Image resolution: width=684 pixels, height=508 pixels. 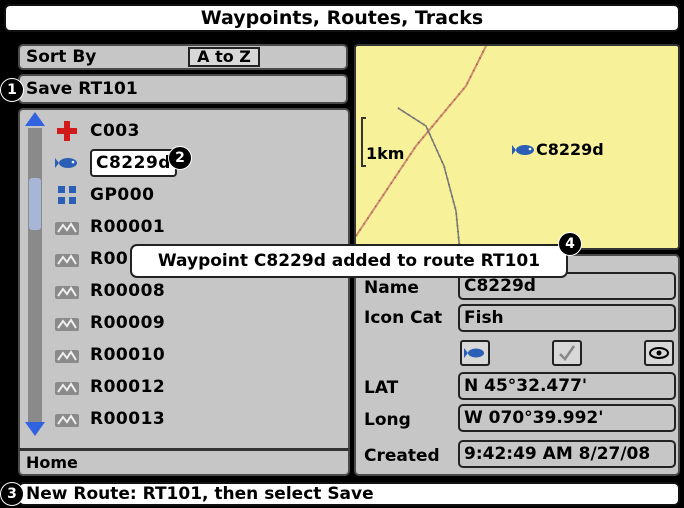 I want to click on eye-icon, so click(x=659, y=353).